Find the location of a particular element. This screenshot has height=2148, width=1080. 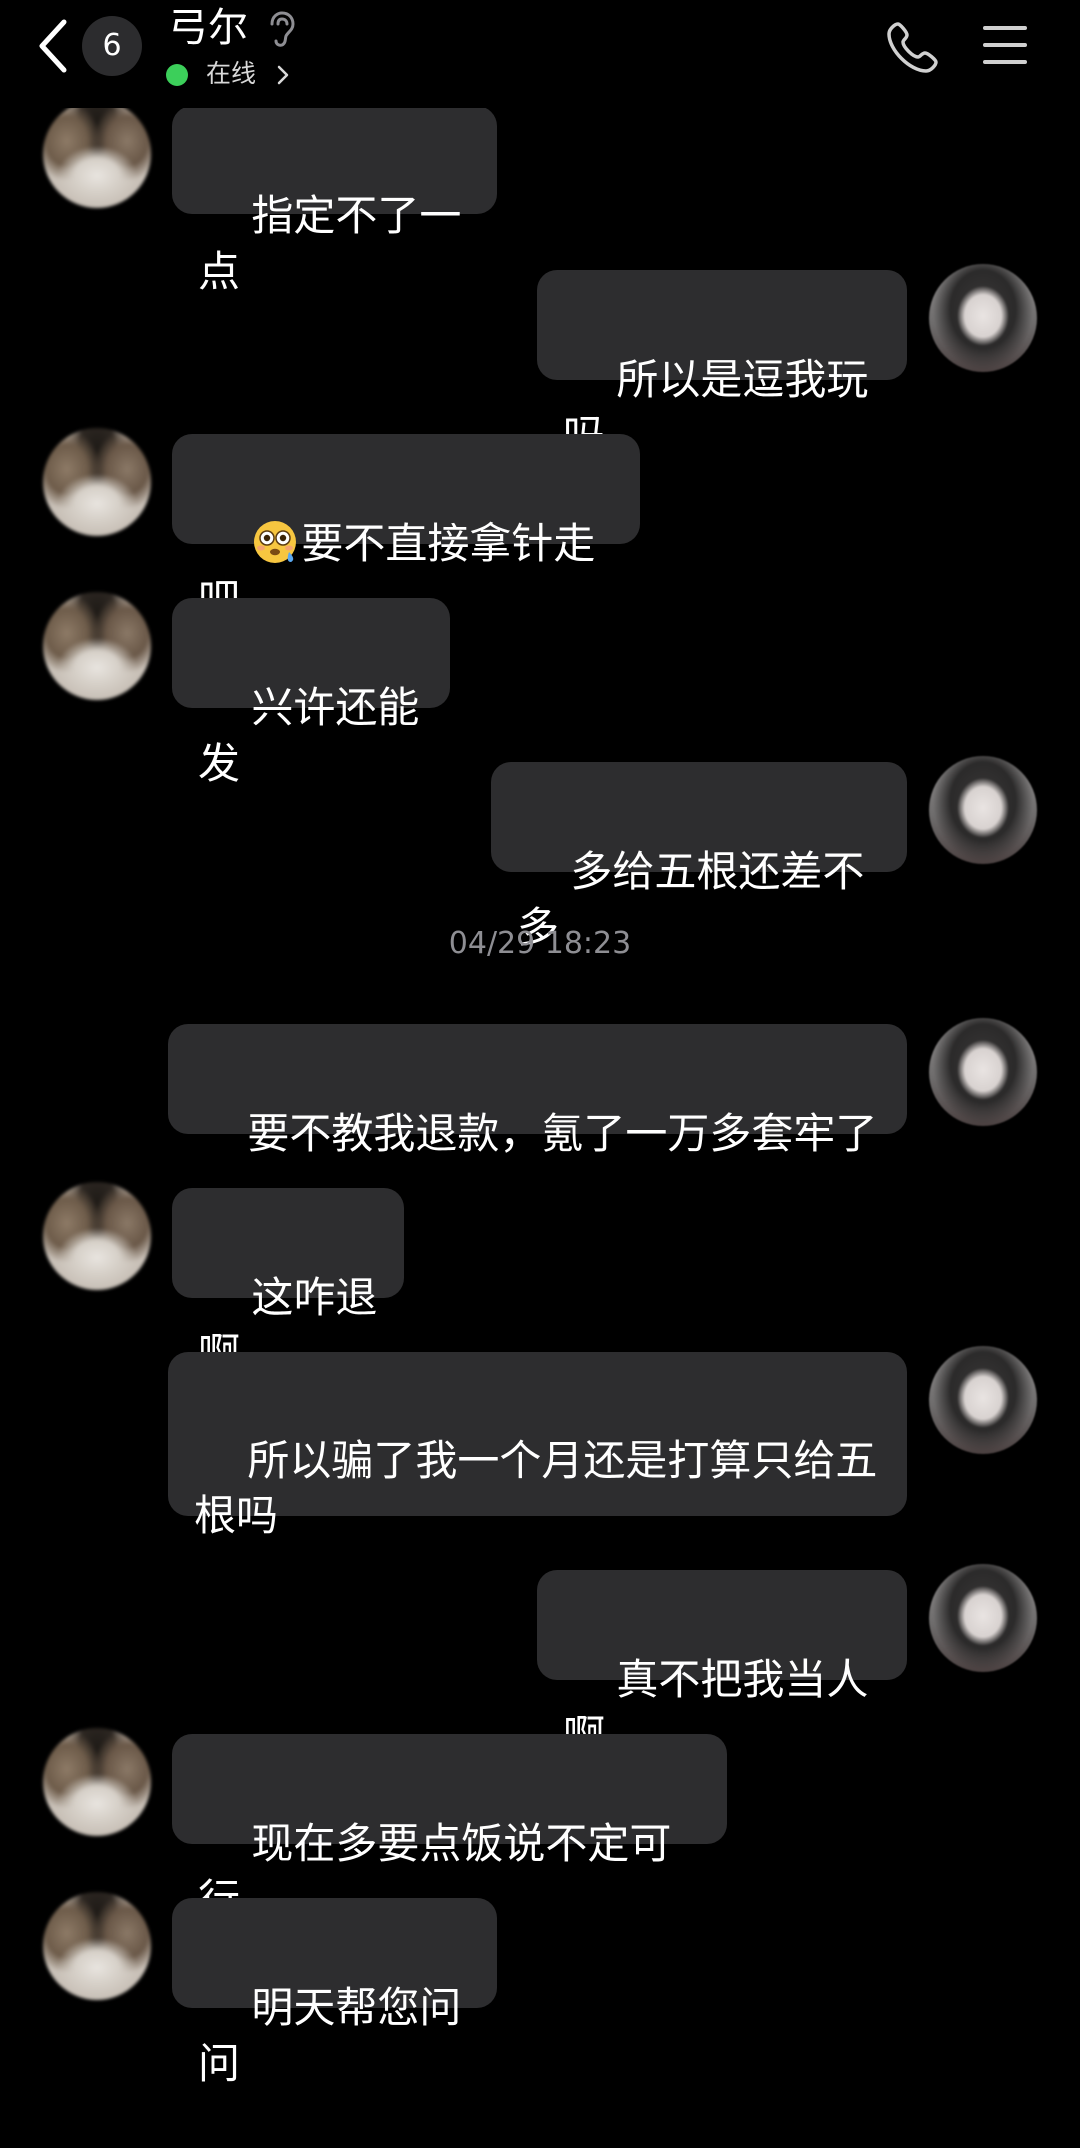

message-bubble: 指定不了一点 is located at coordinates (334, 201).